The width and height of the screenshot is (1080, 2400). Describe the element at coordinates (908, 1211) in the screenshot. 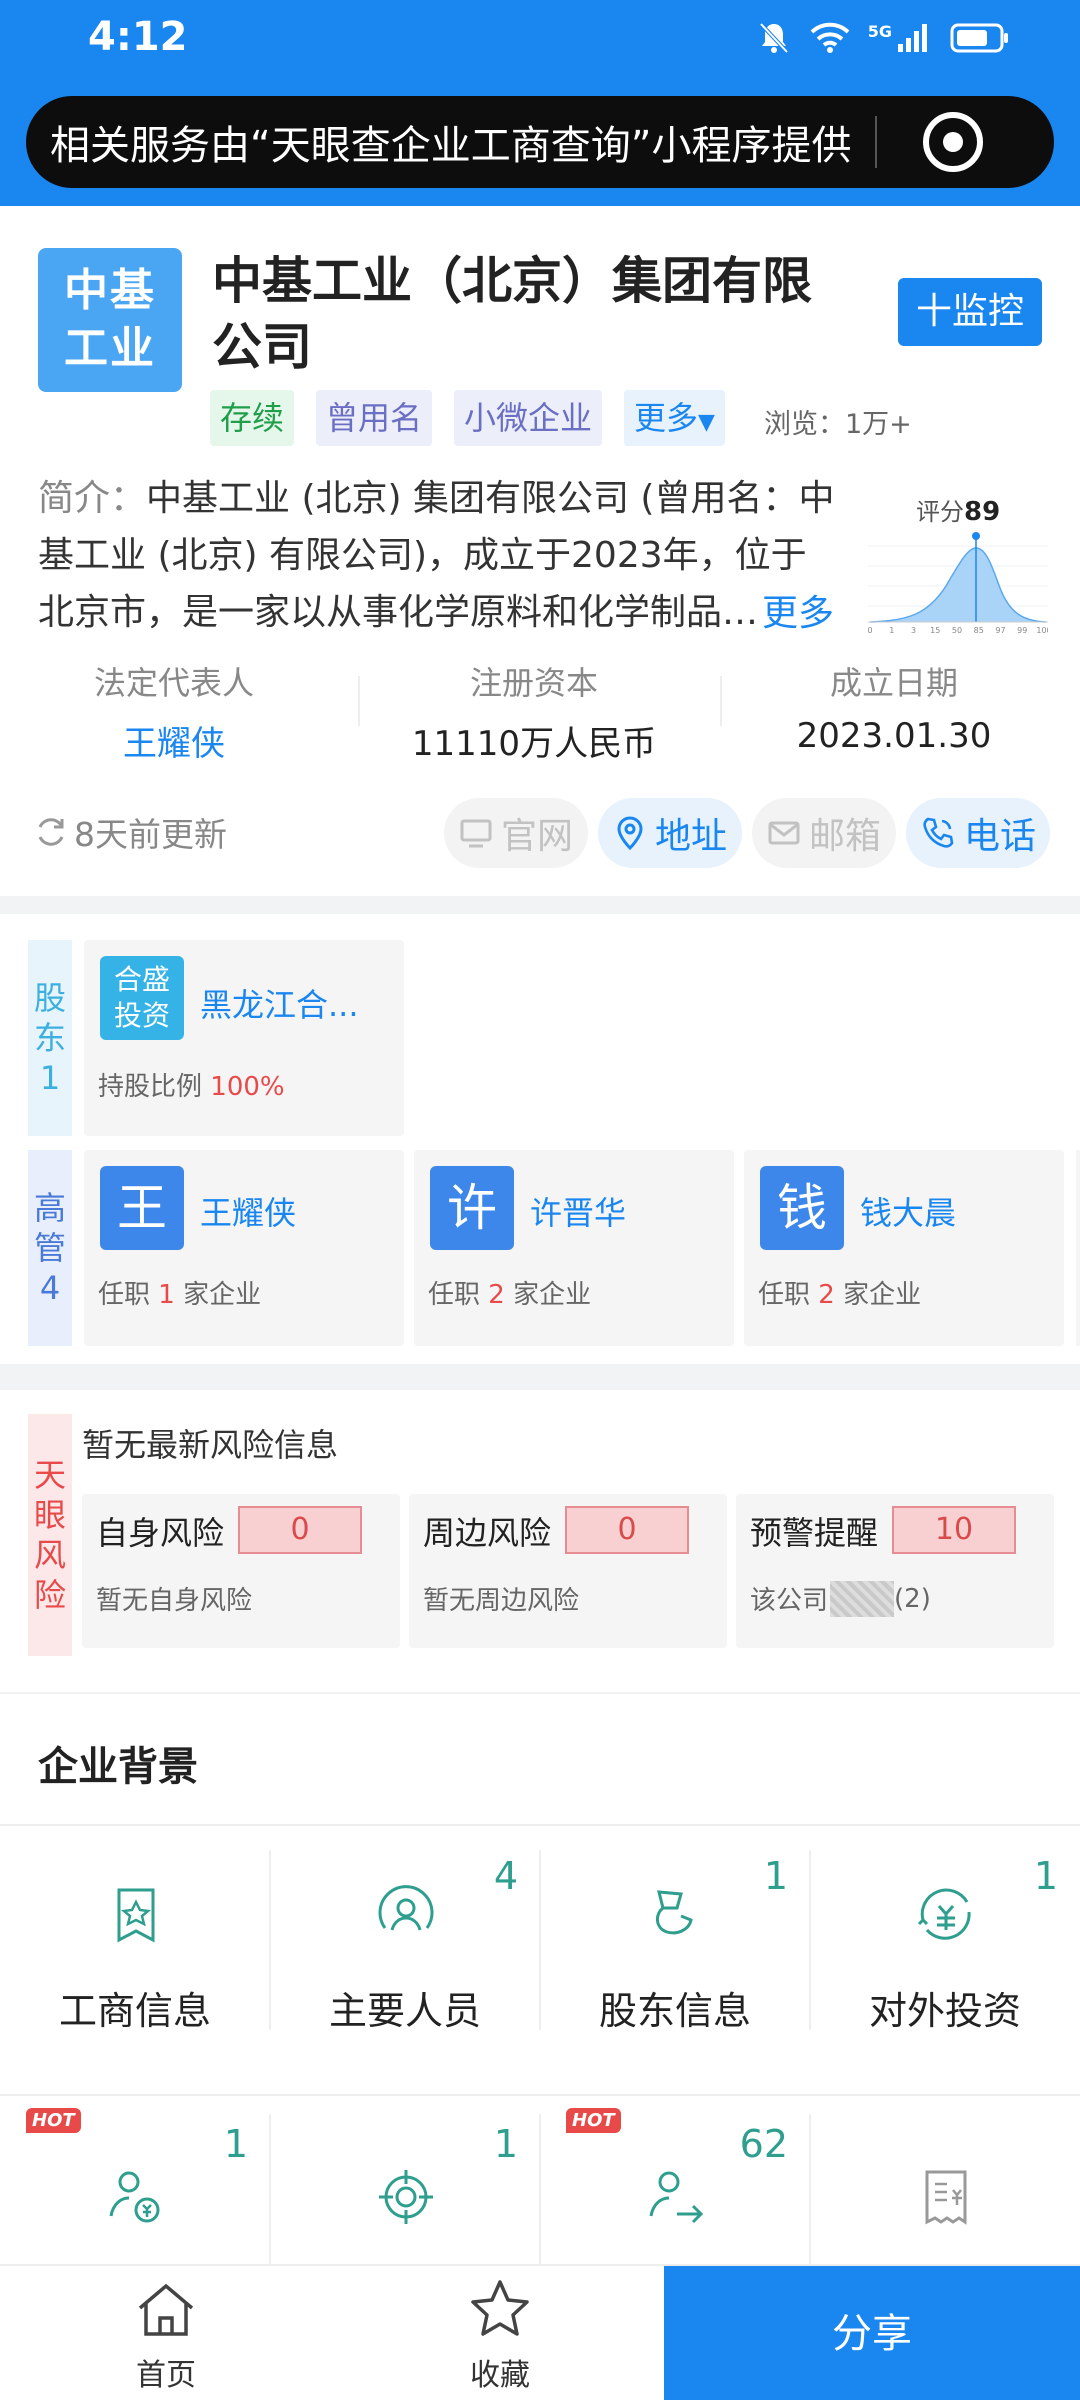

I see `executive-name: 钱大晨` at that location.